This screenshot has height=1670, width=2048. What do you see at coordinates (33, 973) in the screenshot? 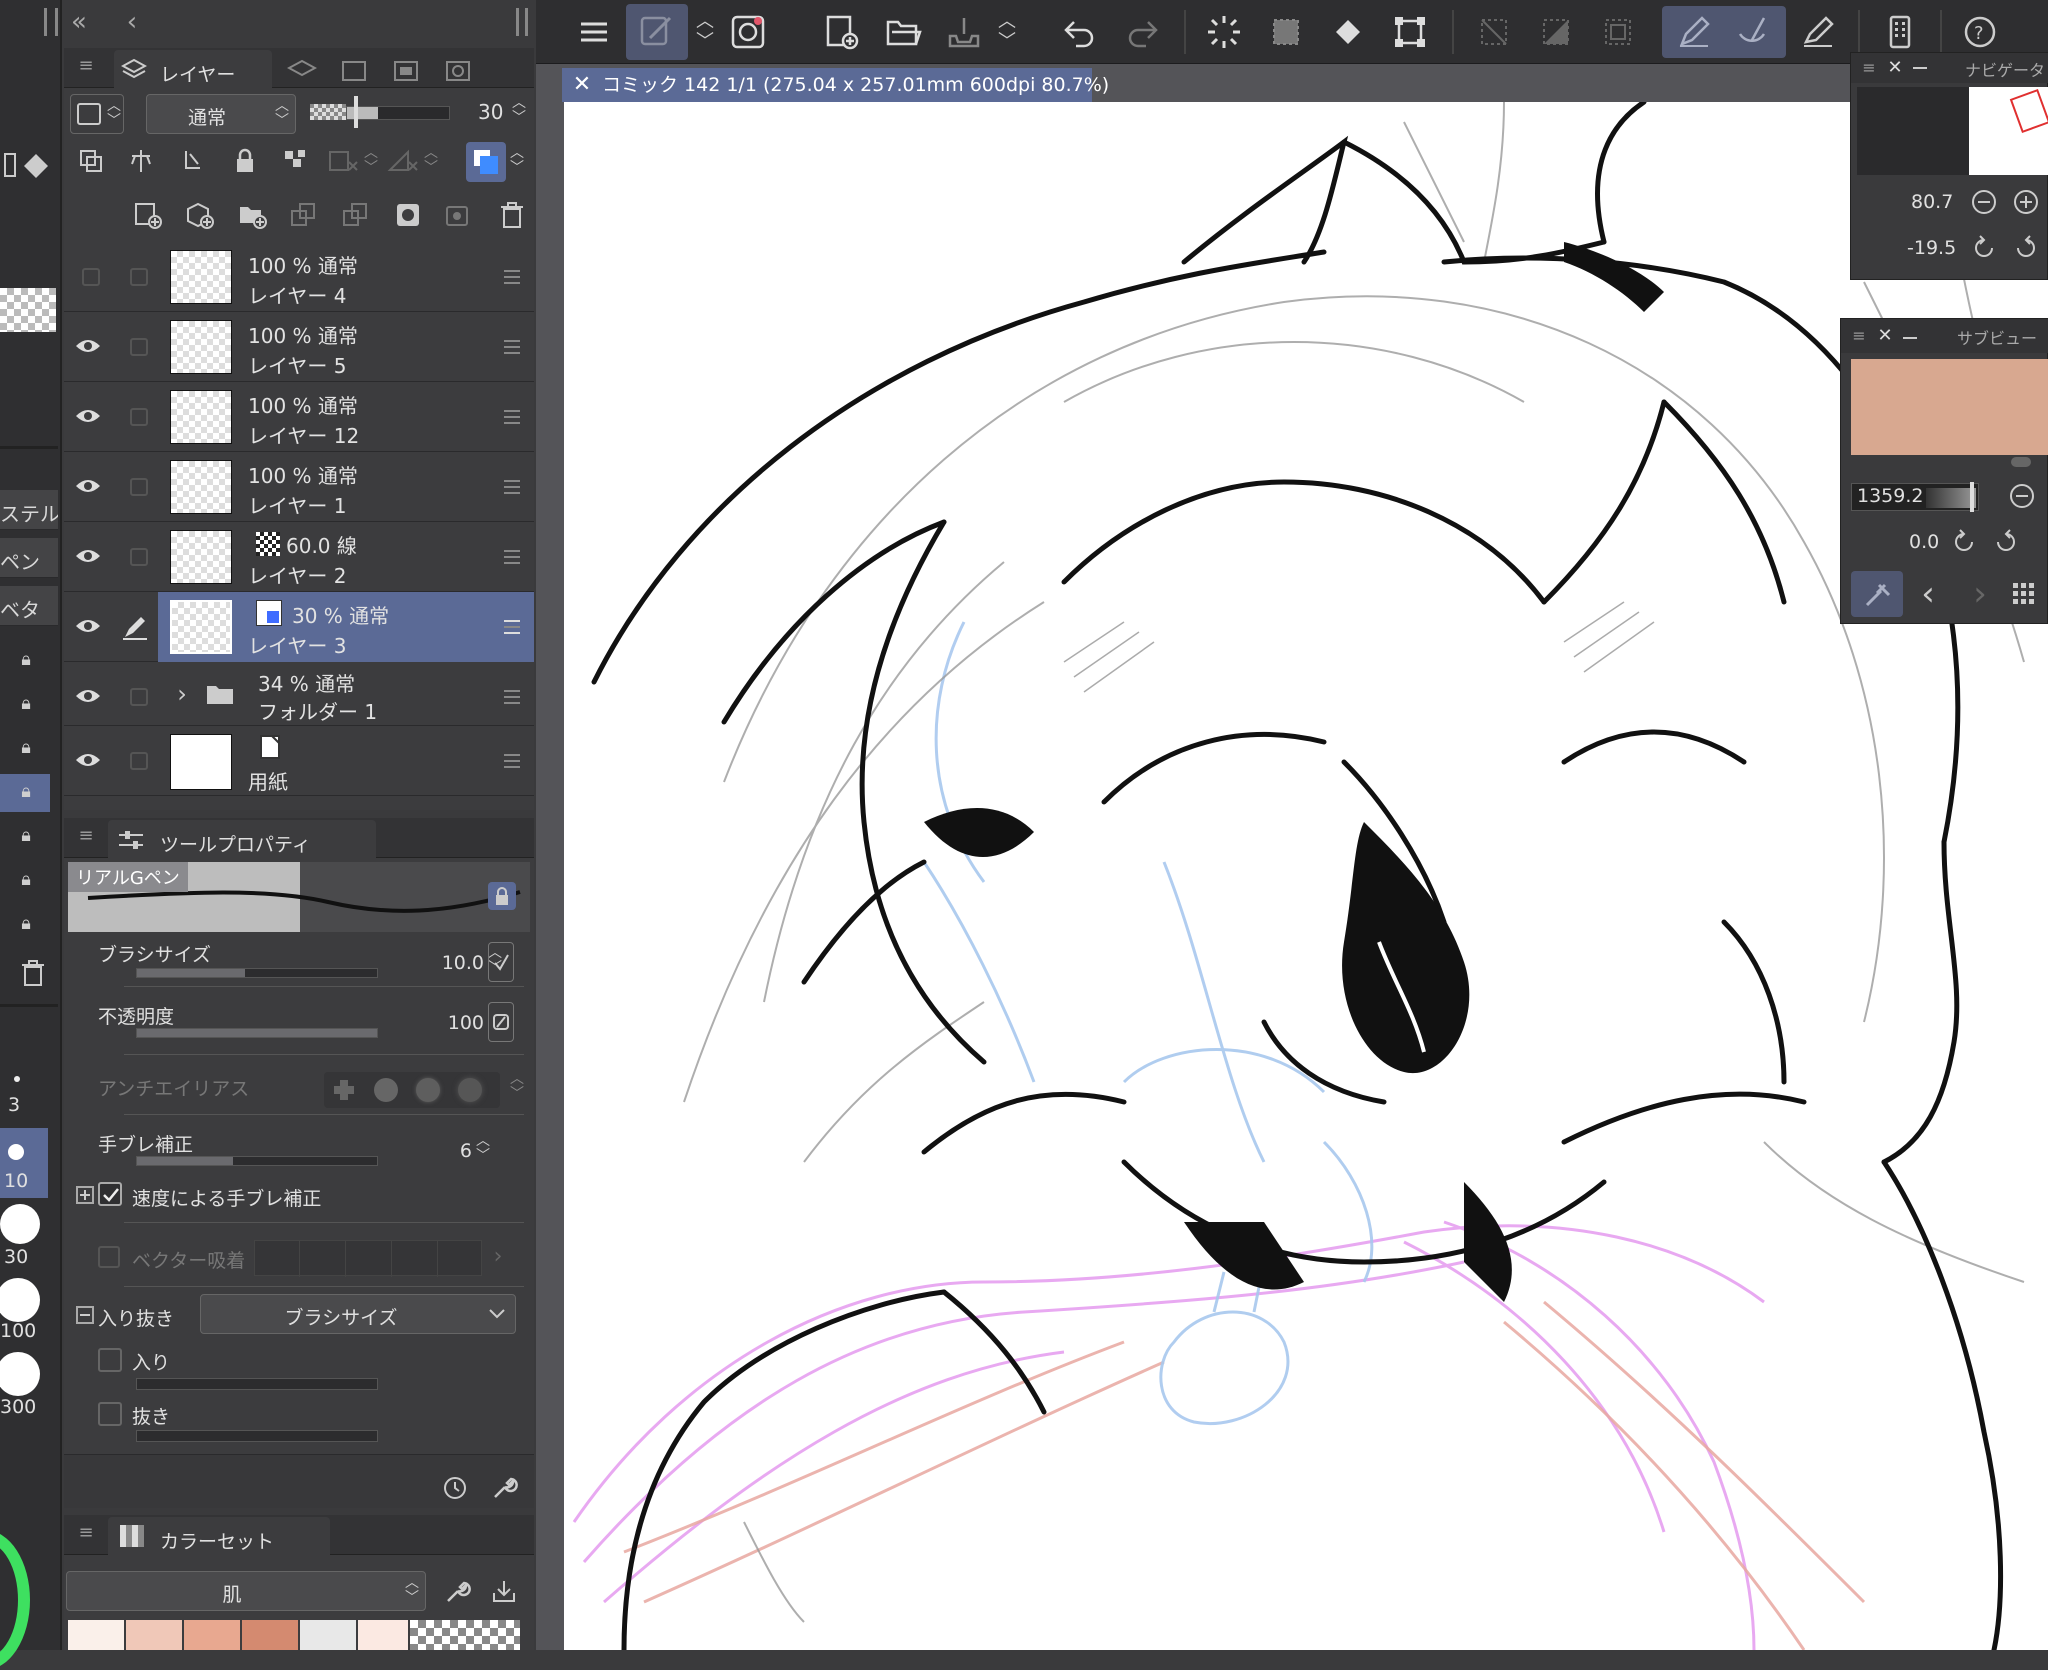
I see `trash-icon` at bounding box center [33, 973].